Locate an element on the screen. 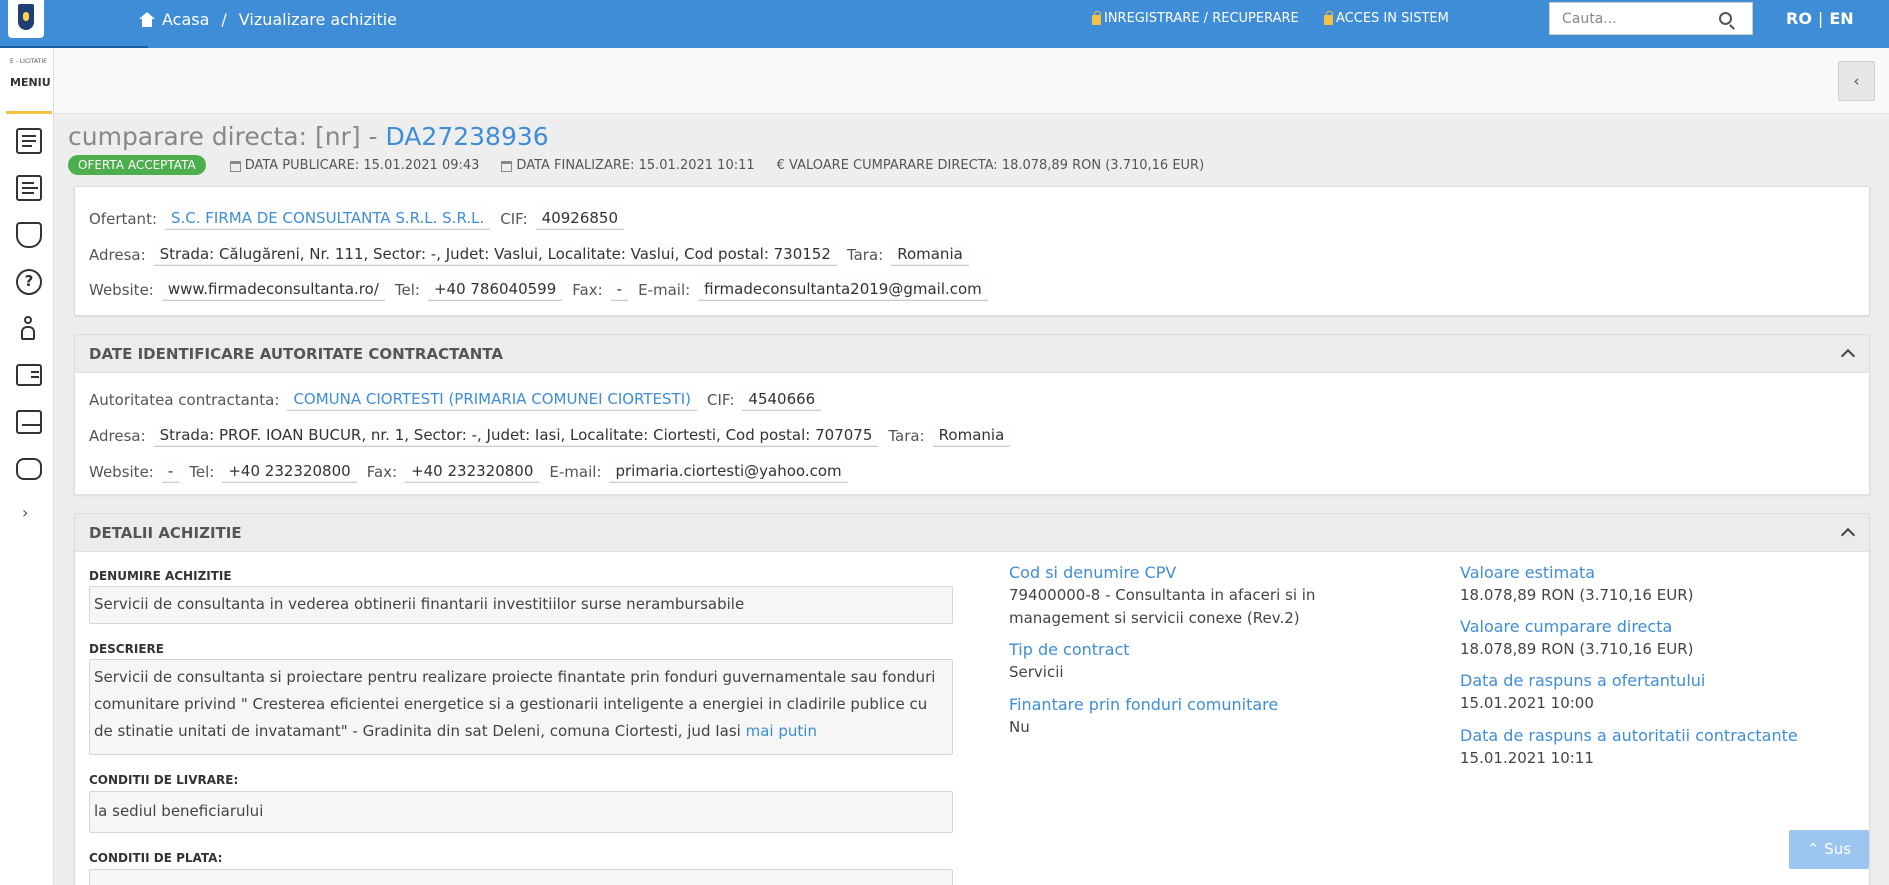 This screenshot has width=1889, height=885. register-link: INREGISTRARE / RECUPERARE is located at coordinates (1195, 18).